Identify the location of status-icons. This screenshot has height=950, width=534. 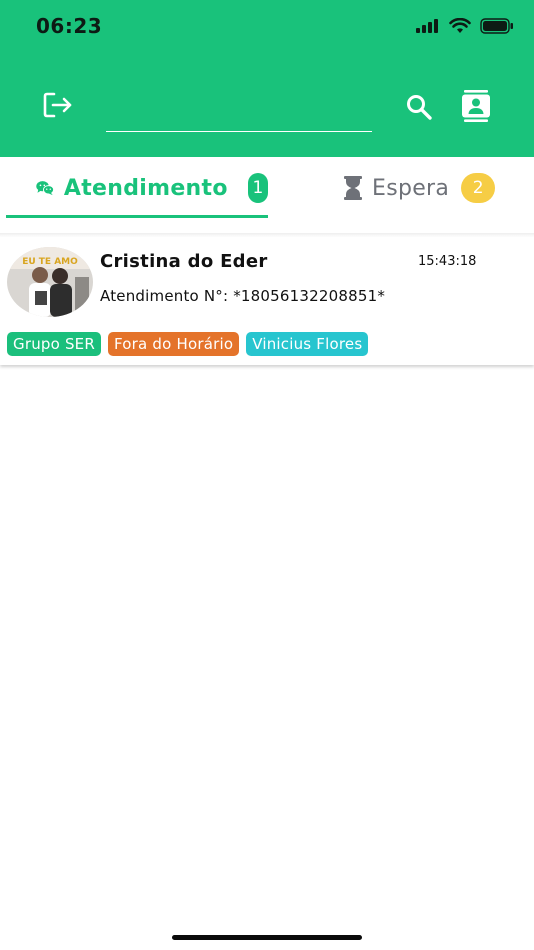
(465, 26).